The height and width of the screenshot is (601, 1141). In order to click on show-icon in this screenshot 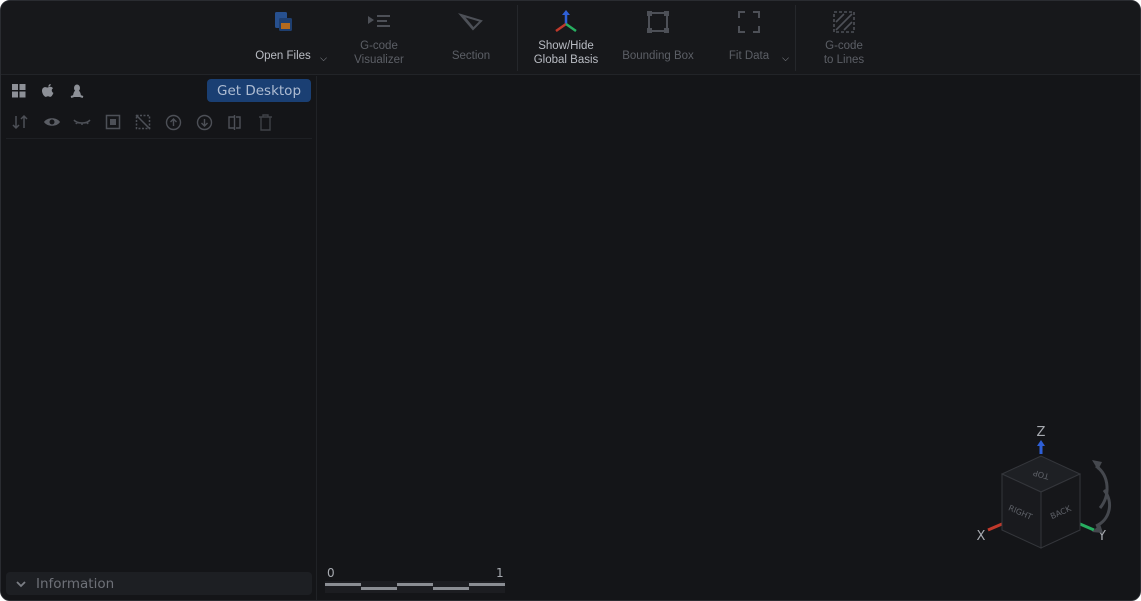, I will do `click(52, 122)`.